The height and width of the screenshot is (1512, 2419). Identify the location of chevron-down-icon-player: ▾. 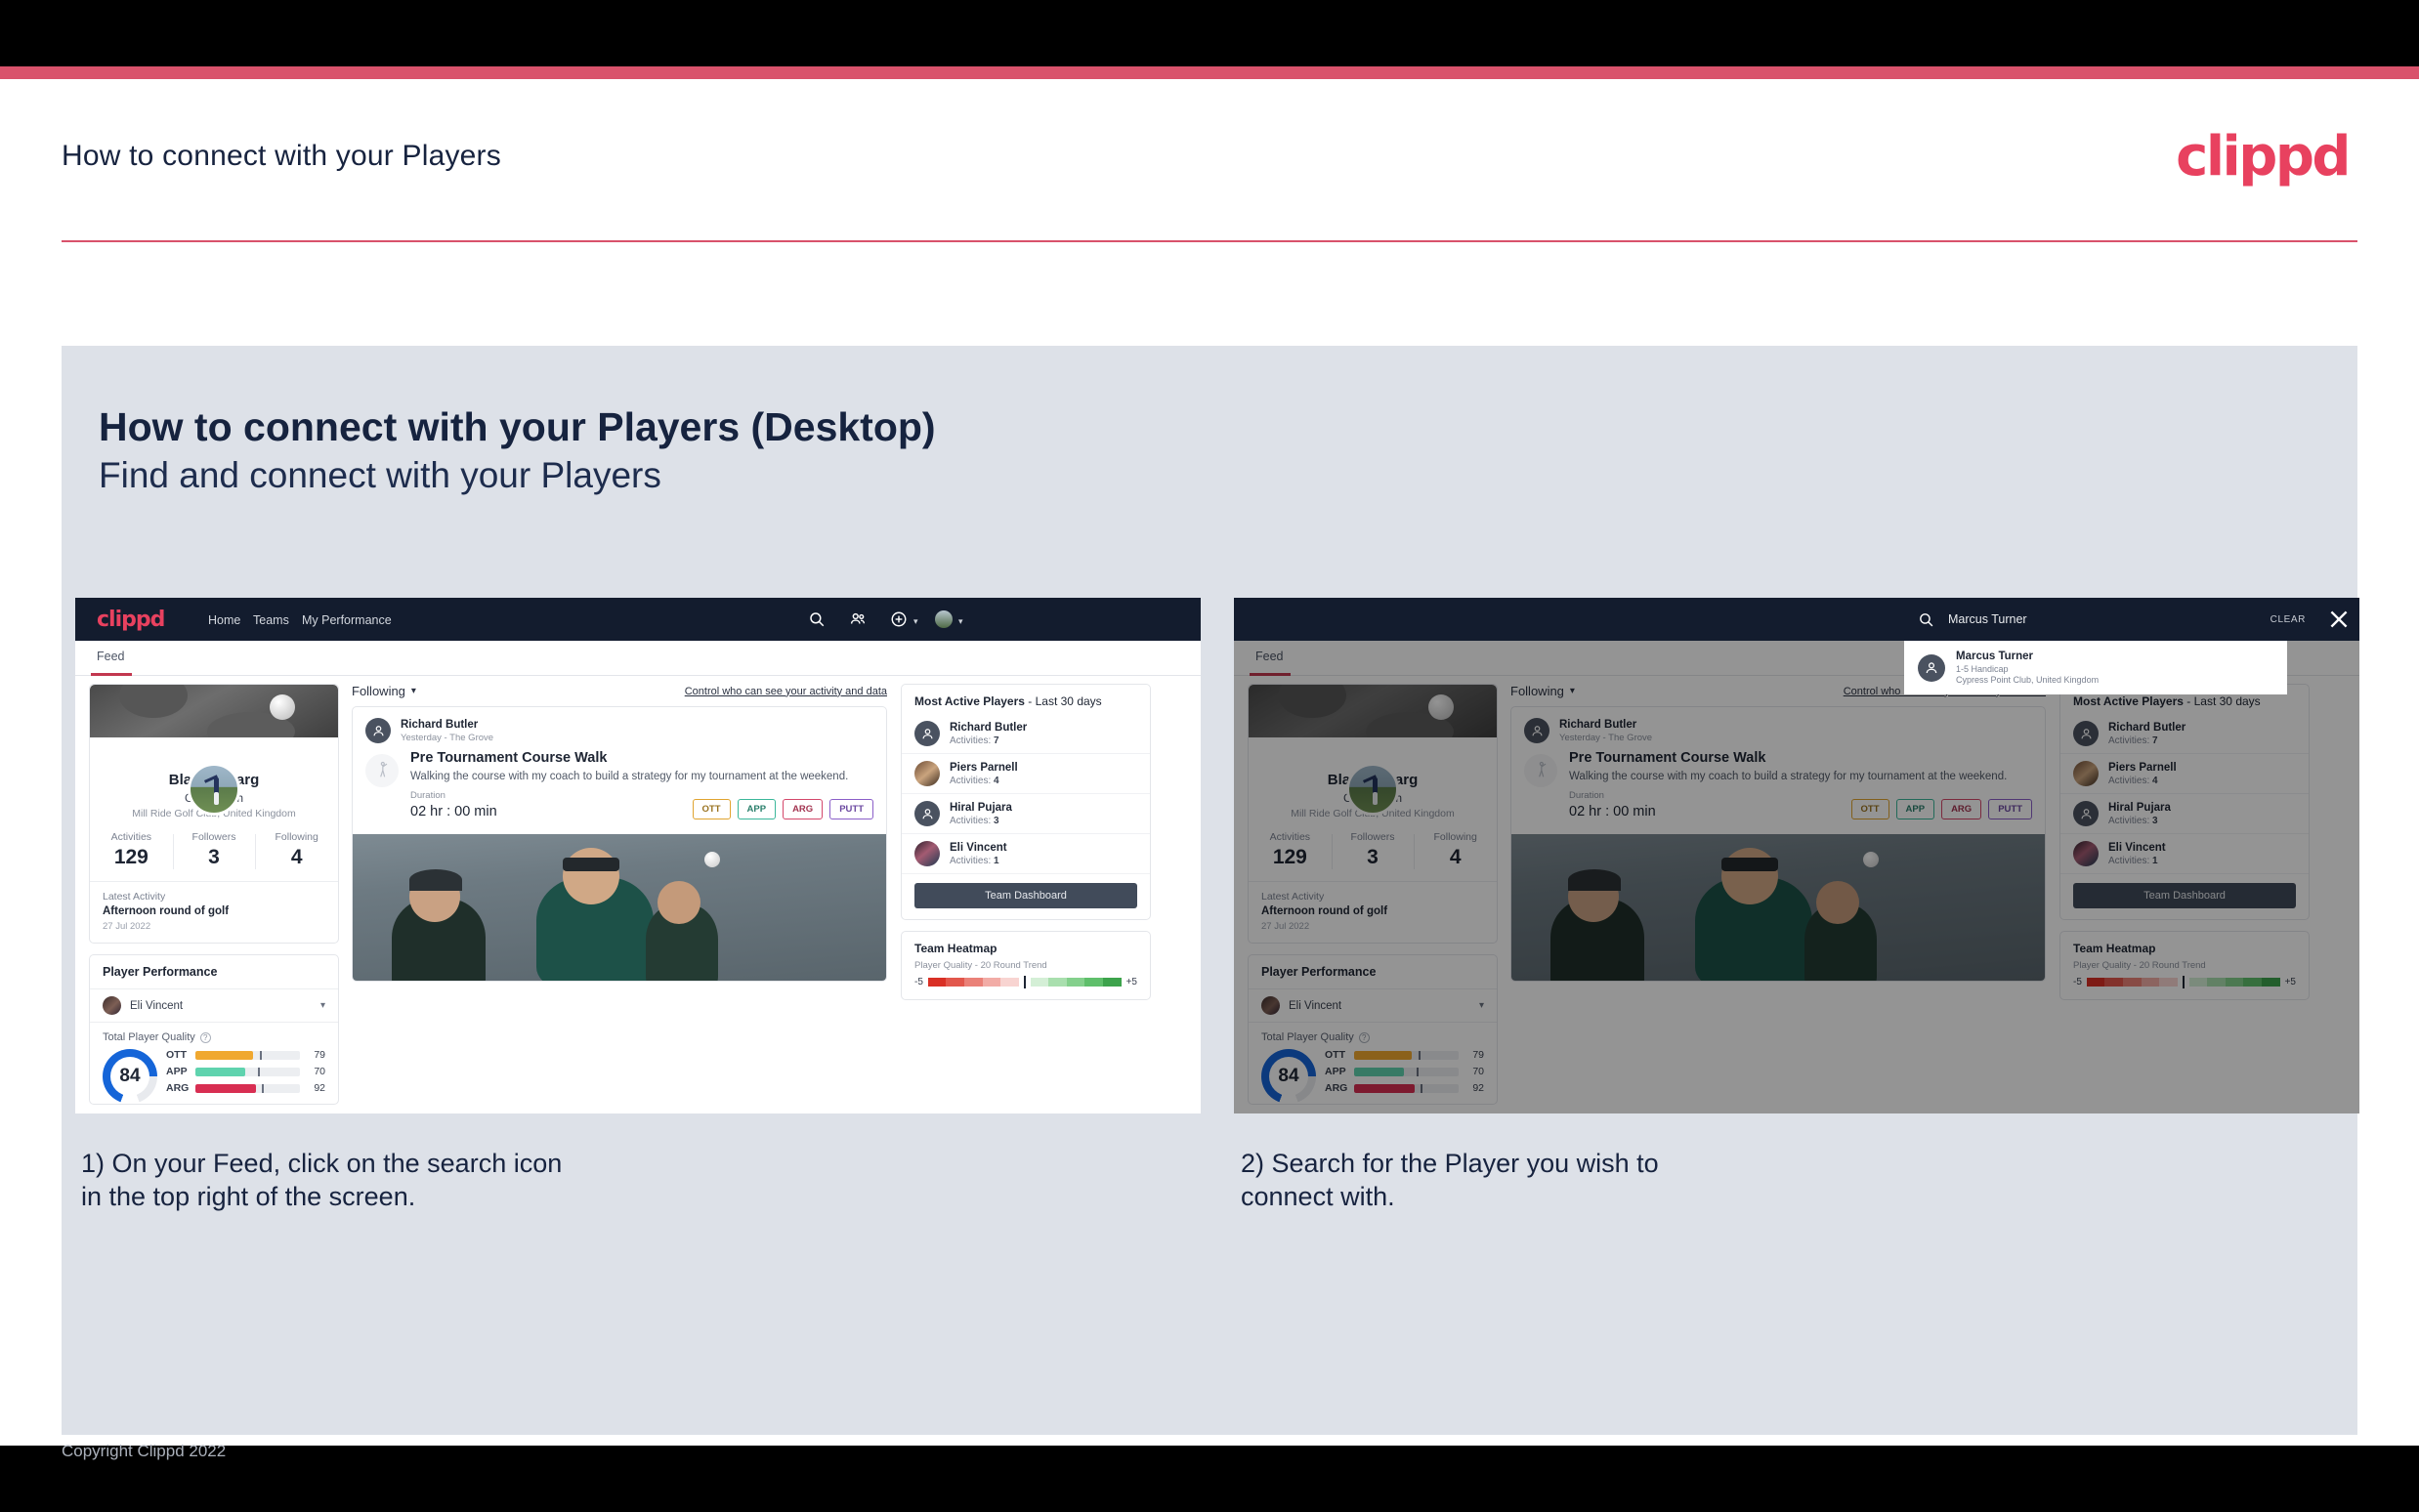
(322, 1005).